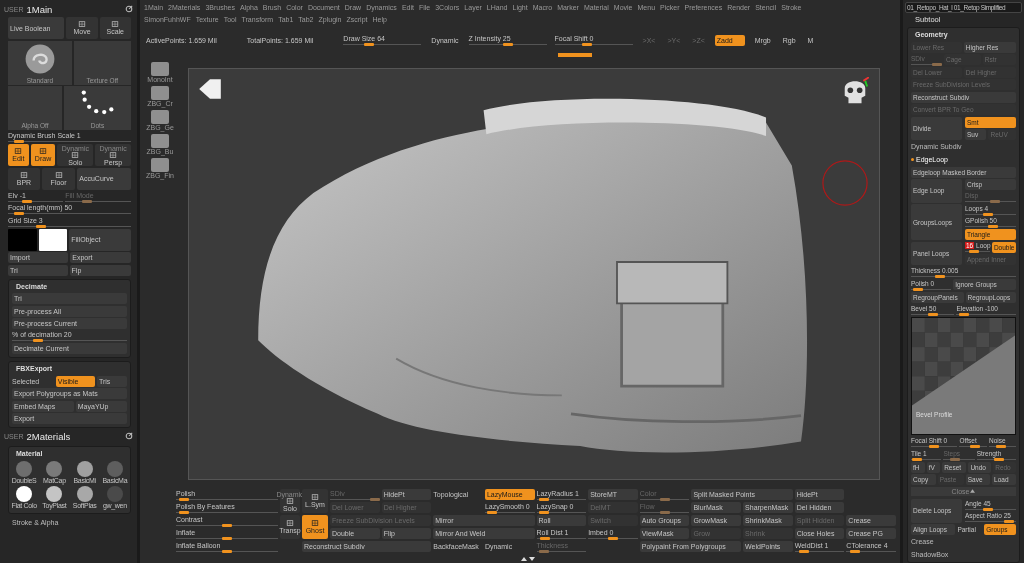 The width and height of the screenshot is (1024, 563). What do you see at coordinates (963, 384) in the screenshot?
I see `profile-curve-area` at bounding box center [963, 384].